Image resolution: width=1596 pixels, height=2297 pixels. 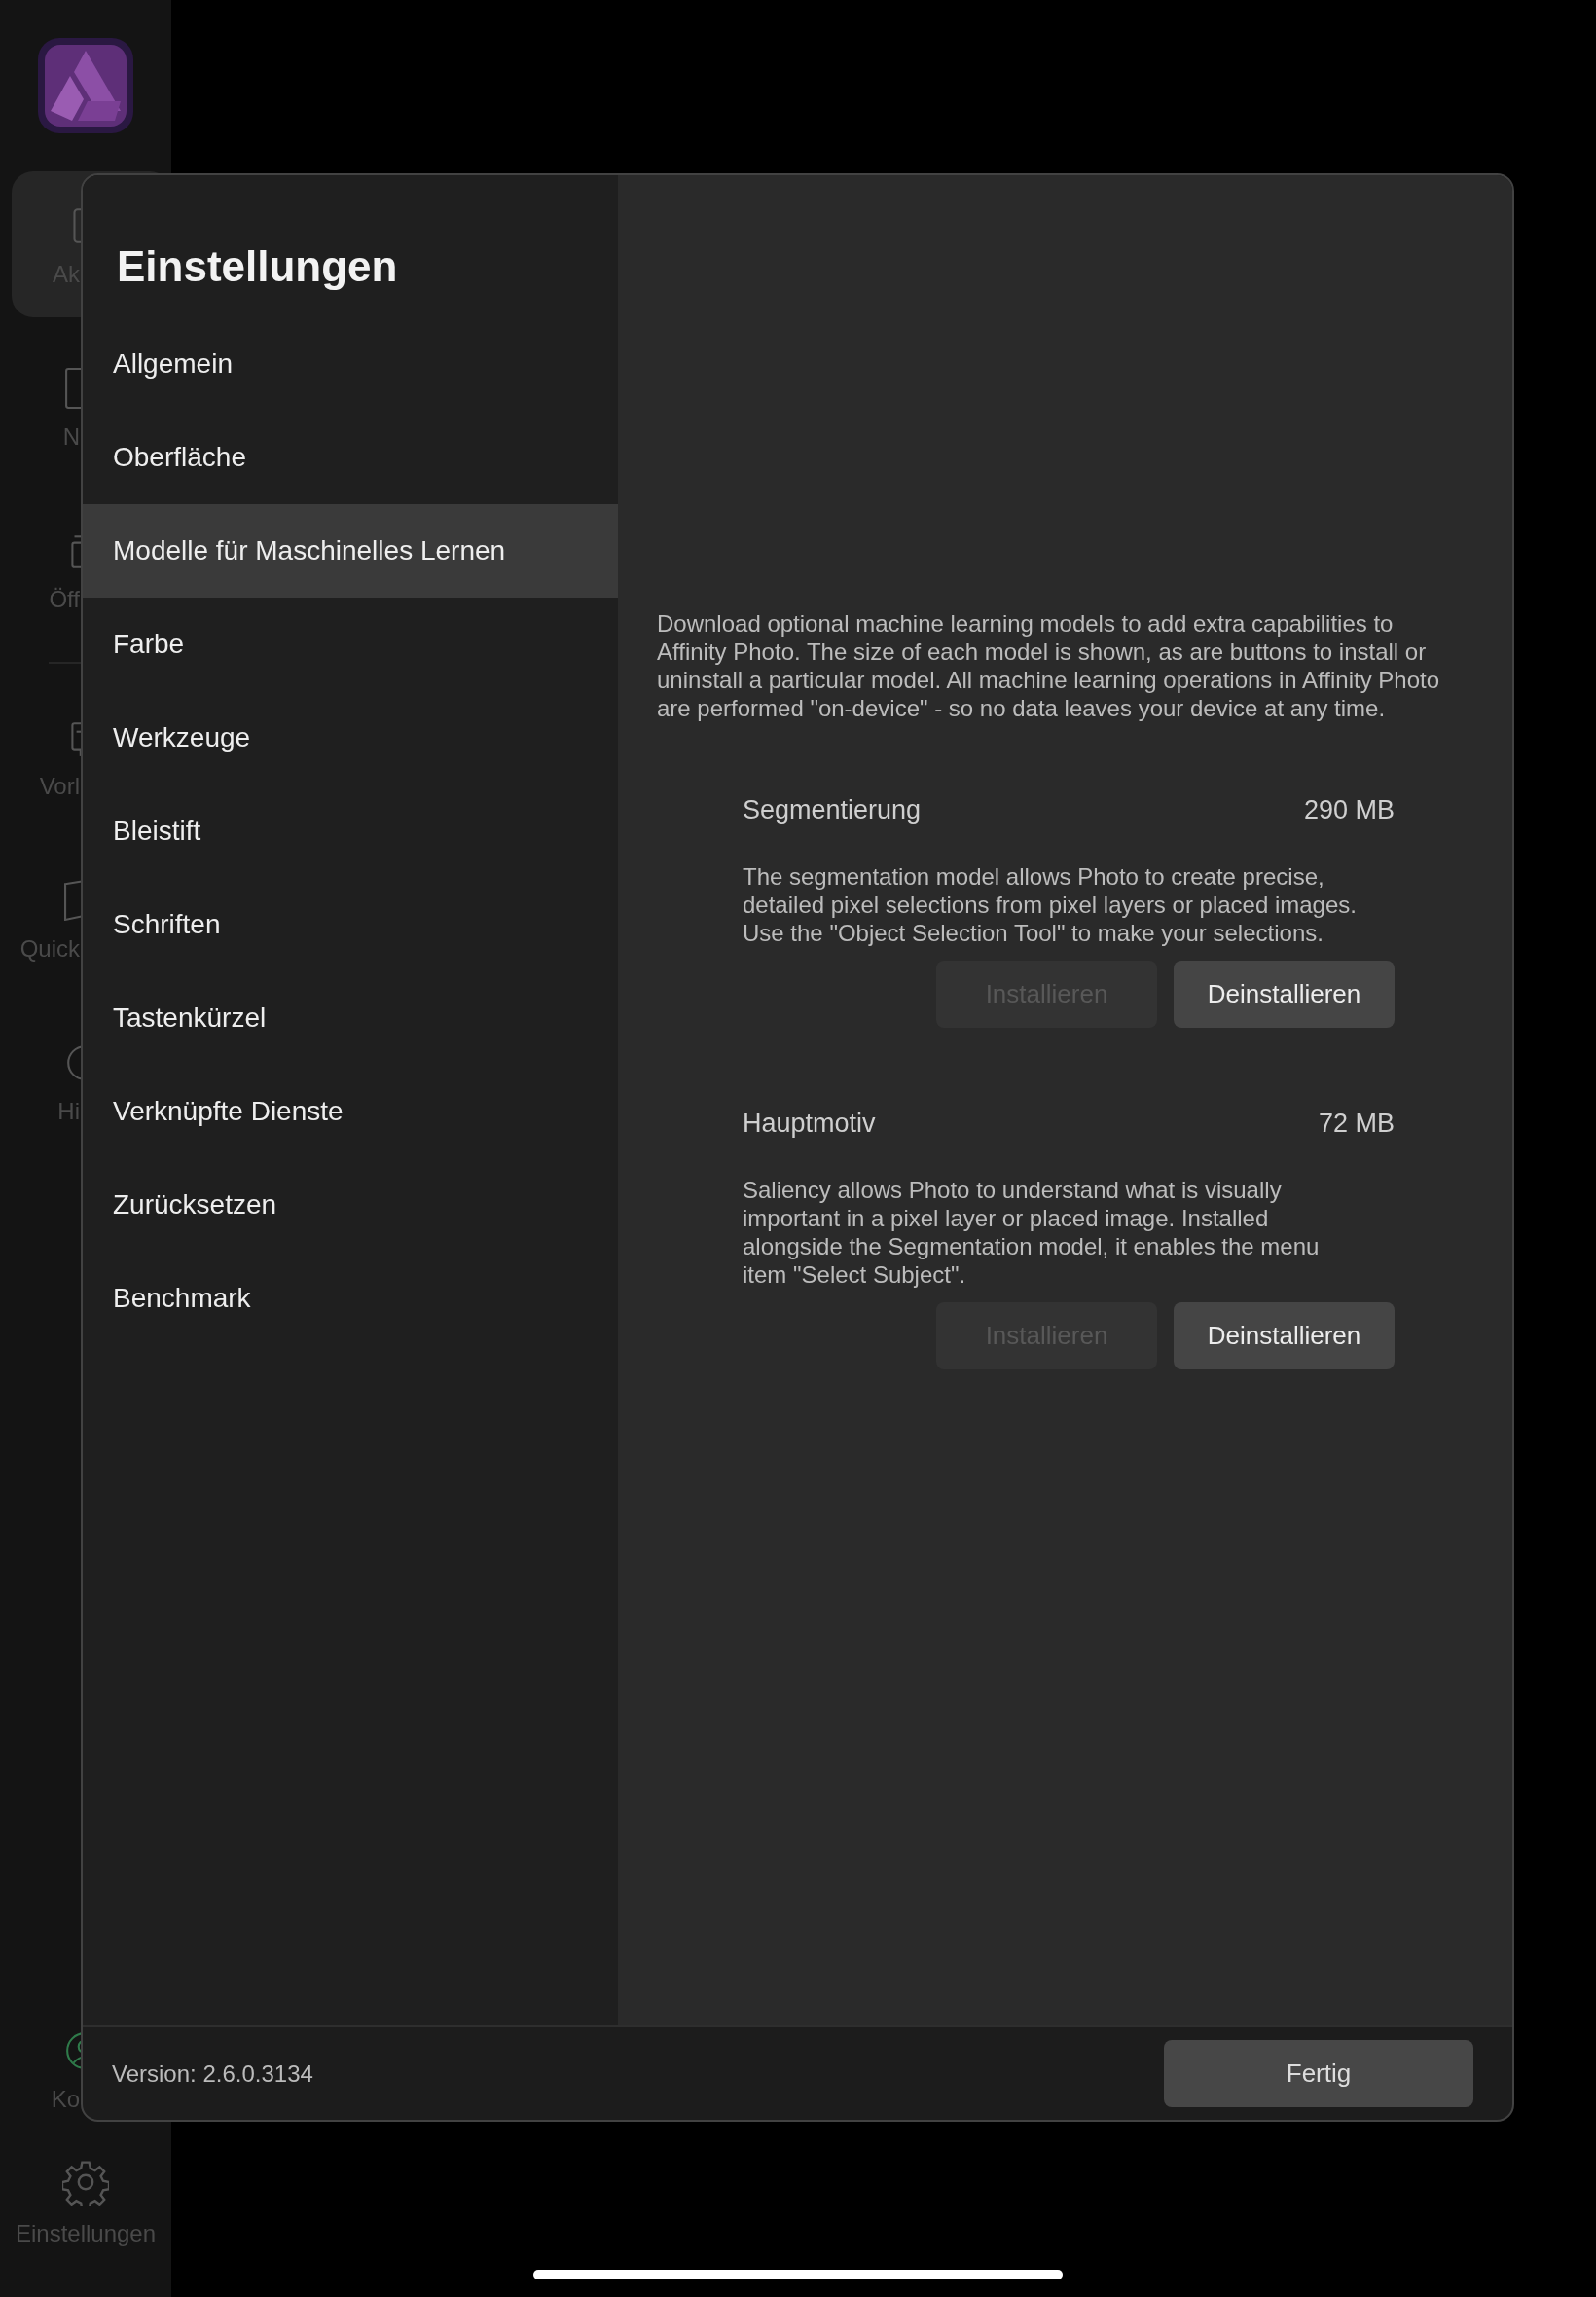 I want to click on model-name: Hauptmotiv, so click(x=809, y=1124).